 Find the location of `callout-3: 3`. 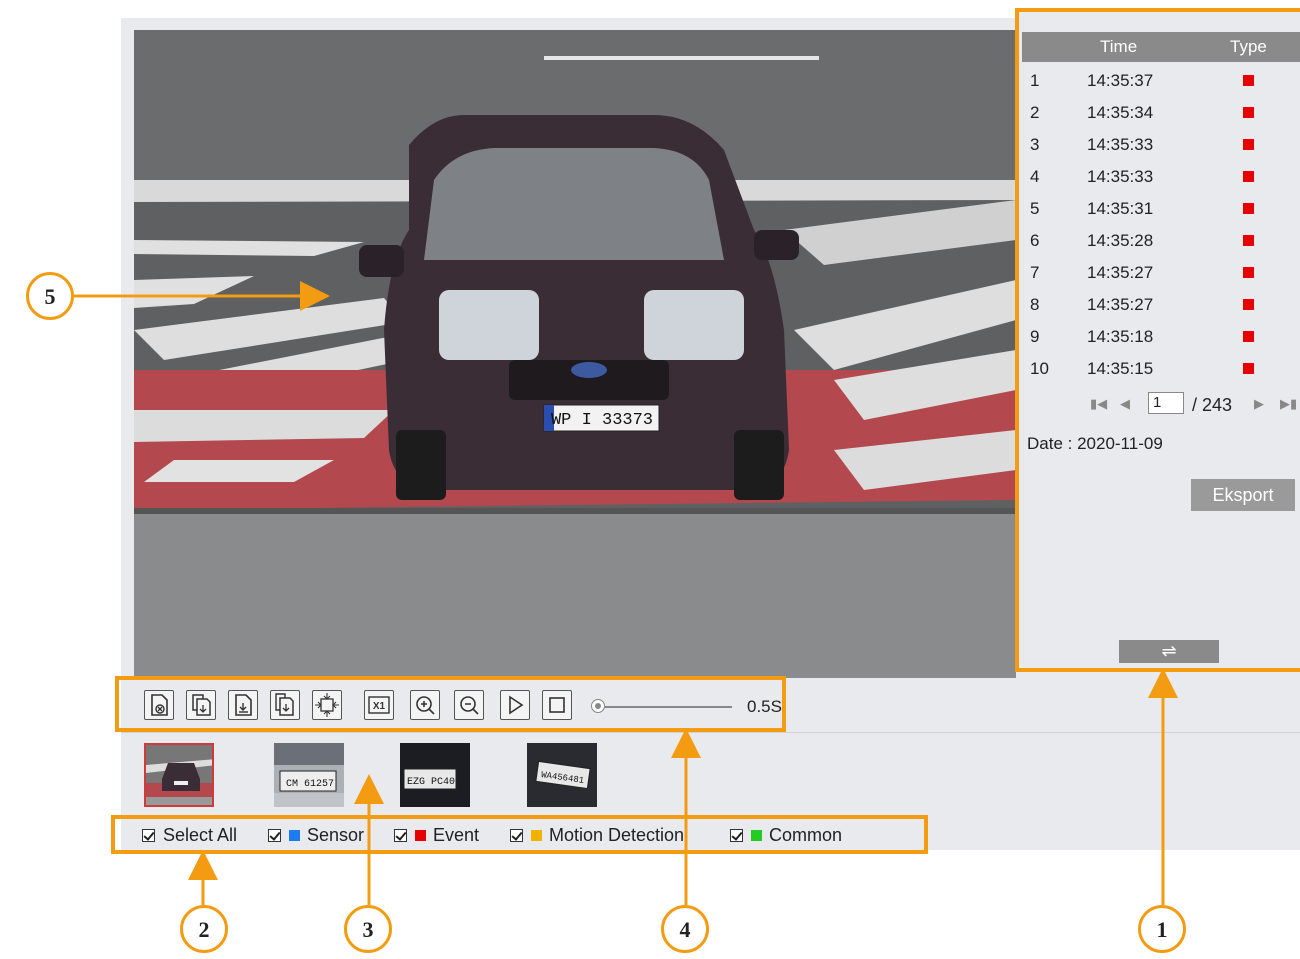

callout-3: 3 is located at coordinates (368, 929).